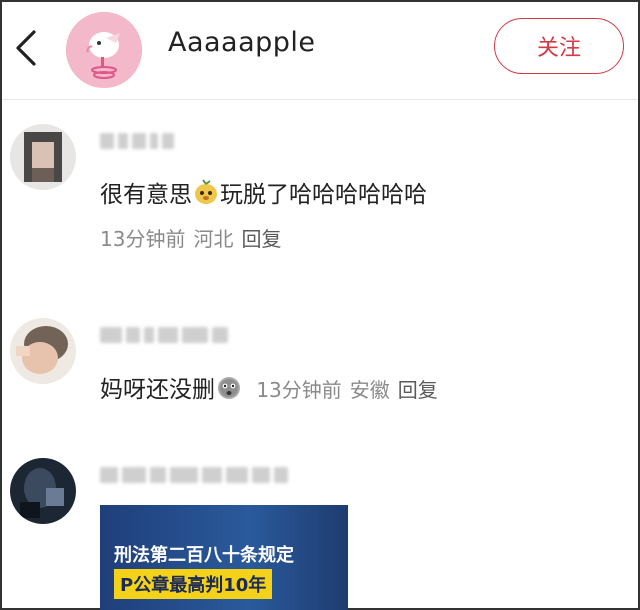 The height and width of the screenshot is (610, 640). I want to click on thumbnail-caption-line1: 刑法第二百八十条规定, so click(204, 555).